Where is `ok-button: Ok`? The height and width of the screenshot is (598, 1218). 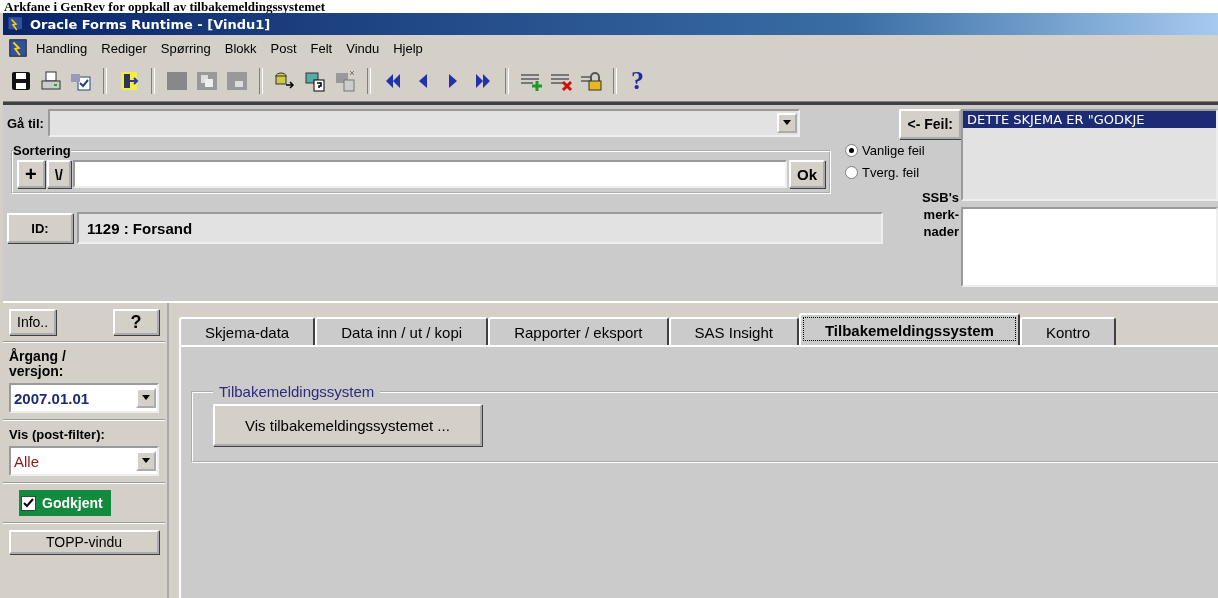 ok-button: Ok is located at coordinates (807, 174).